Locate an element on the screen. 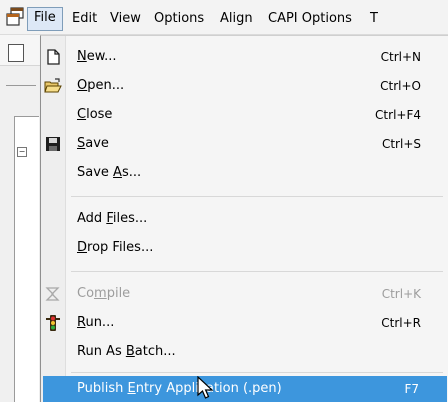 Image resolution: width=448 pixels, height=402 pixels. shortcut-label: Ctrl+S is located at coordinates (401, 144).